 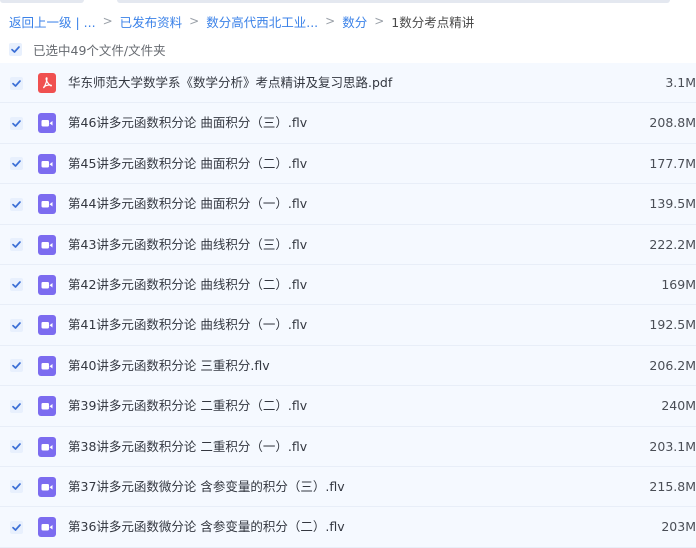 What do you see at coordinates (206, 487) in the screenshot?
I see `file-name: 第37讲多元函数微分论 含参变量的积分（三）.flv` at bounding box center [206, 487].